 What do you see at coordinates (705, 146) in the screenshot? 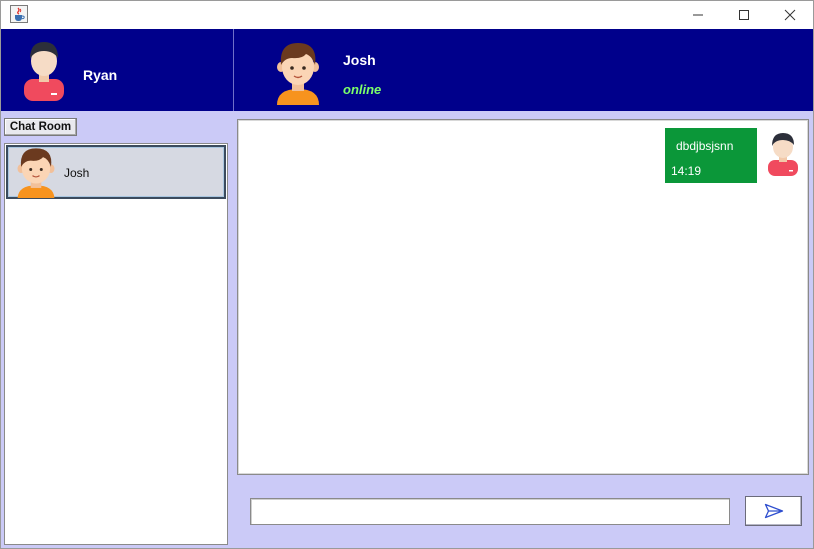
I see `message-text: dbdjbsjsnn` at bounding box center [705, 146].